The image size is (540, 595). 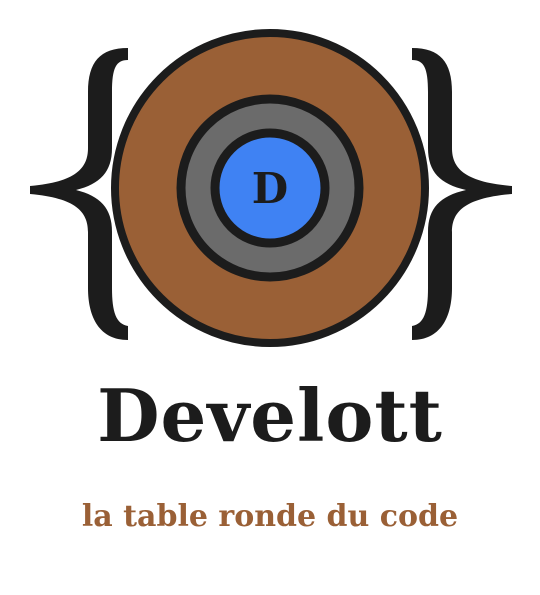 What do you see at coordinates (270, 516) in the screenshot?
I see `brand-tagline: la table ronde du code` at bounding box center [270, 516].